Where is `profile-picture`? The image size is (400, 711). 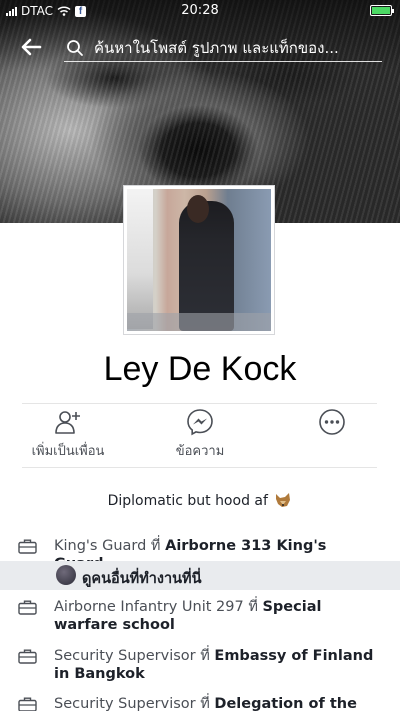 profile-picture is located at coordinates (199, 260).